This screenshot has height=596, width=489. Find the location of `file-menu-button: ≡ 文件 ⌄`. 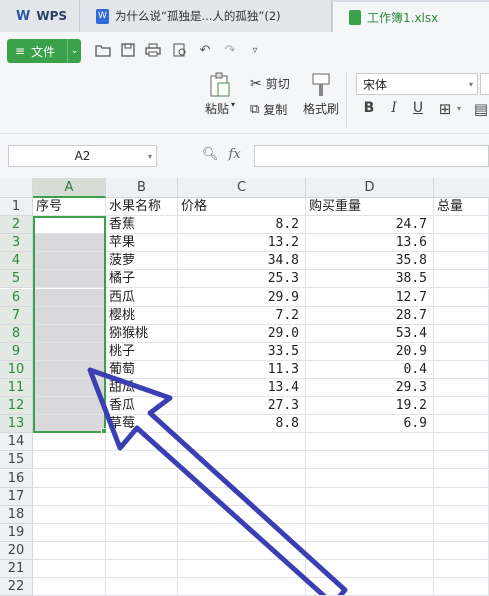

file-menu-button: ≡ 文件 ⌄ is located at coordinates (44, 51).